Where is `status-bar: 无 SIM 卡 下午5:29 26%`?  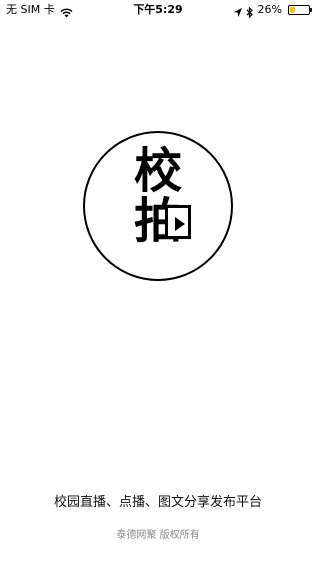 status-bar: 无 SIM 卡 下午5:29 26% is located at coordinates (158, 10).